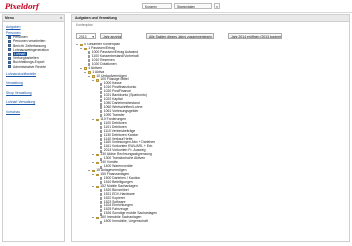  What do you see at coordinates (61, 18) in the screenshot?
I see `close-icon: x` at bounding box center [61, 18].